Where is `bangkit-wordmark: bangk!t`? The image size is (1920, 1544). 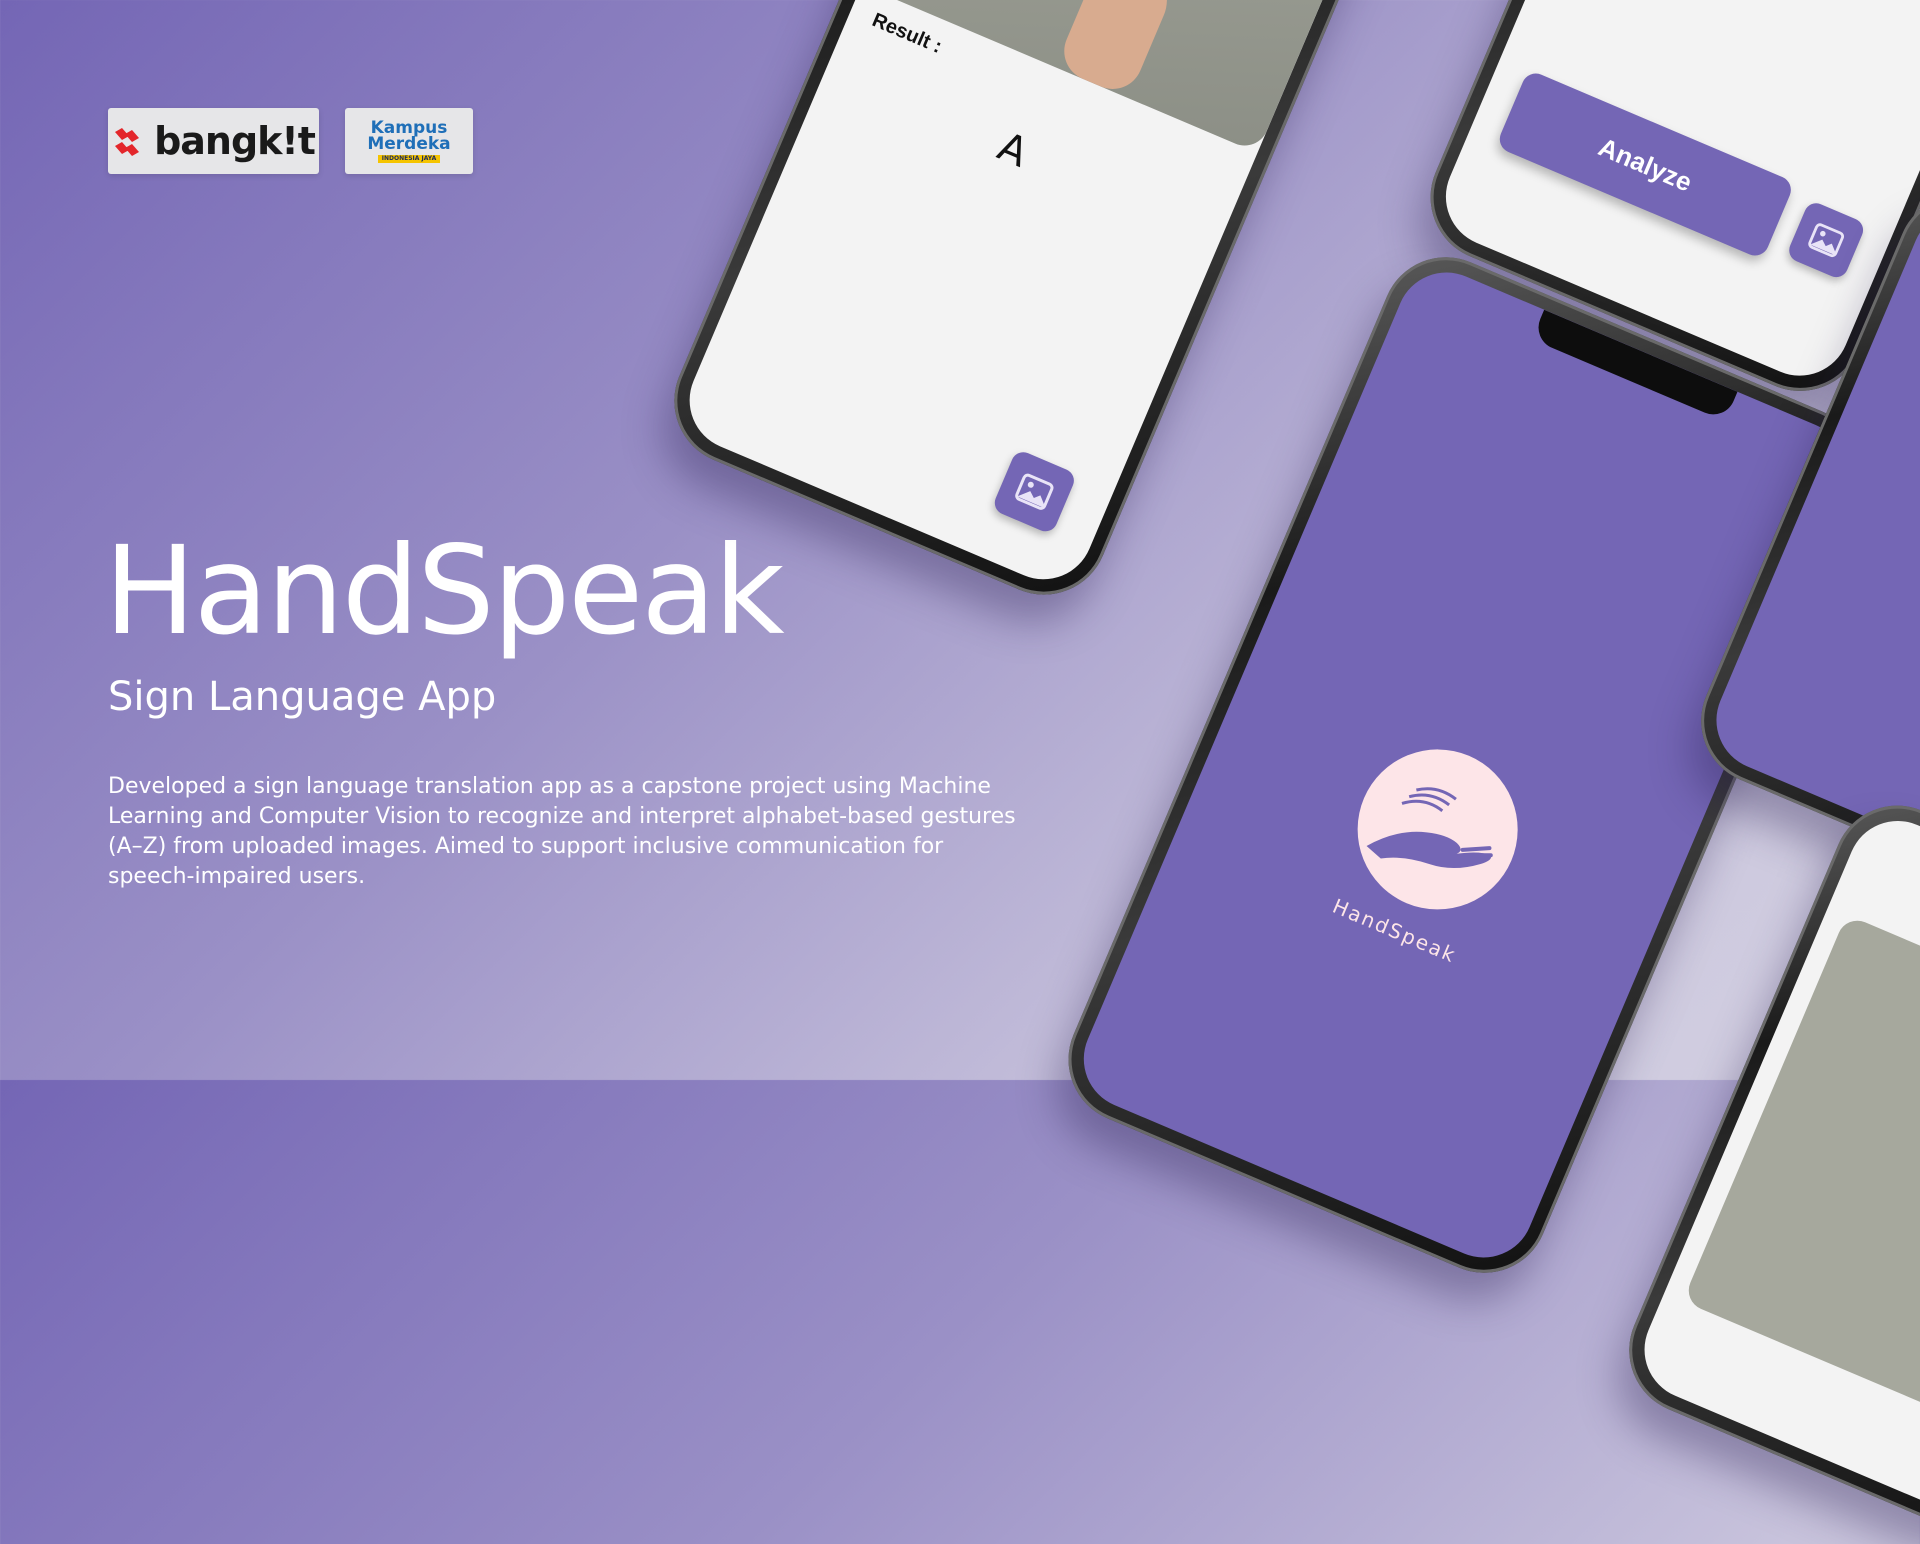 bangkit-wordmark: bangk!t is located at coordinates (235, 141).